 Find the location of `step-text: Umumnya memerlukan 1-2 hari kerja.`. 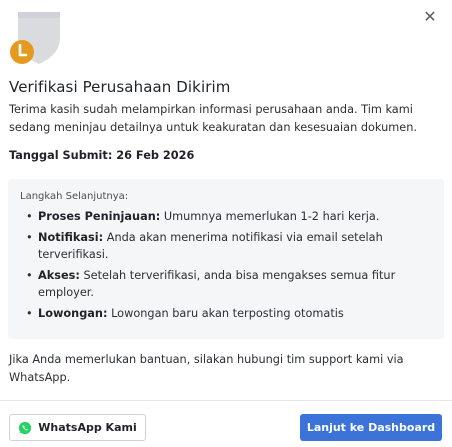

step-text: Umumnya memerlukan 1-2 hari kerja. is located at coordinates (270, 216).